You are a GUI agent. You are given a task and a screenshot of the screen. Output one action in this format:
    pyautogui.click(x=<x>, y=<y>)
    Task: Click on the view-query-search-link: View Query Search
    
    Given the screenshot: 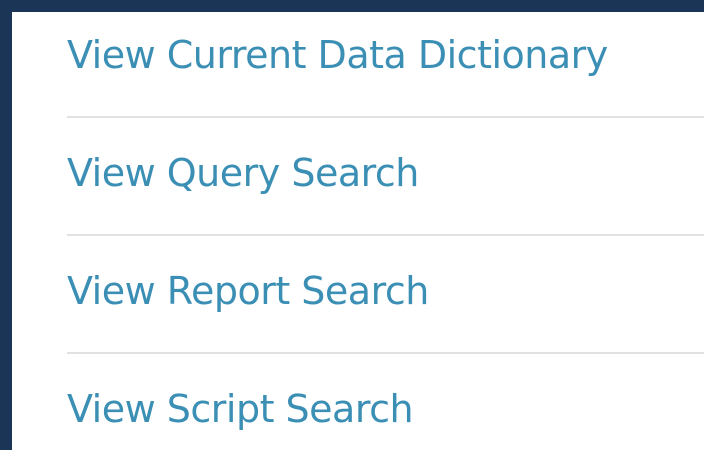 What is the action you would take?
    pyautogui.click(x=243, y=173)
    